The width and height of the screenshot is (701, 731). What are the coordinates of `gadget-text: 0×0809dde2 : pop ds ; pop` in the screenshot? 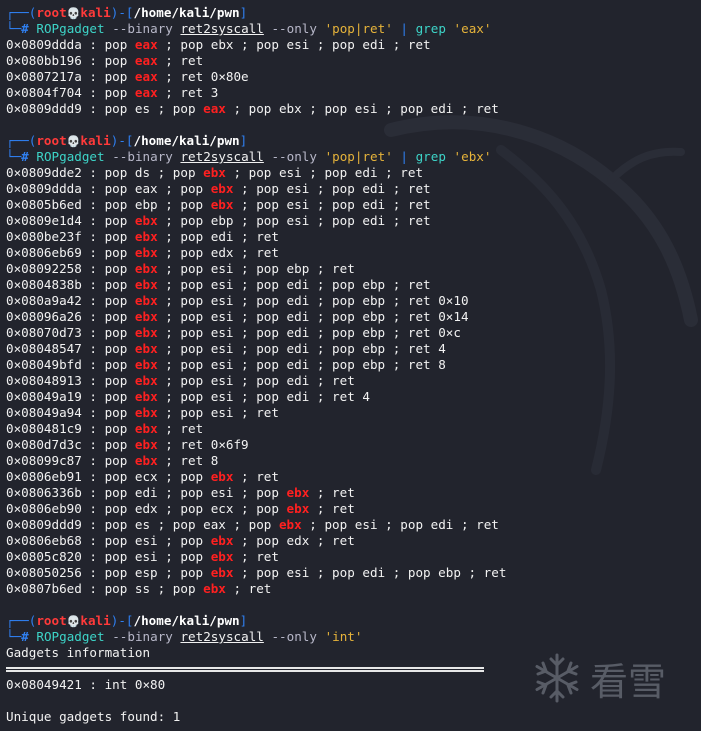 It's located at (105, 172).